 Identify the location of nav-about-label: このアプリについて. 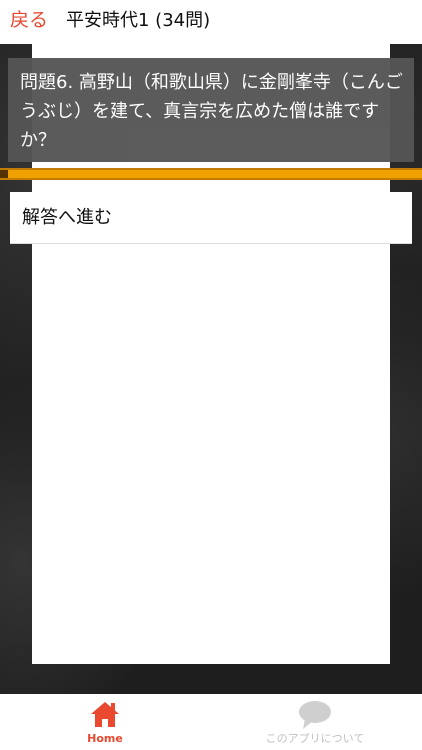
(315, 738).